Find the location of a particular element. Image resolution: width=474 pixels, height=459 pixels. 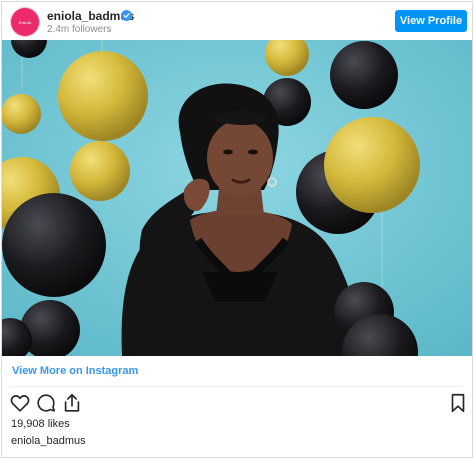

avatar-text: Eniola is located at coordinates (25, 22).